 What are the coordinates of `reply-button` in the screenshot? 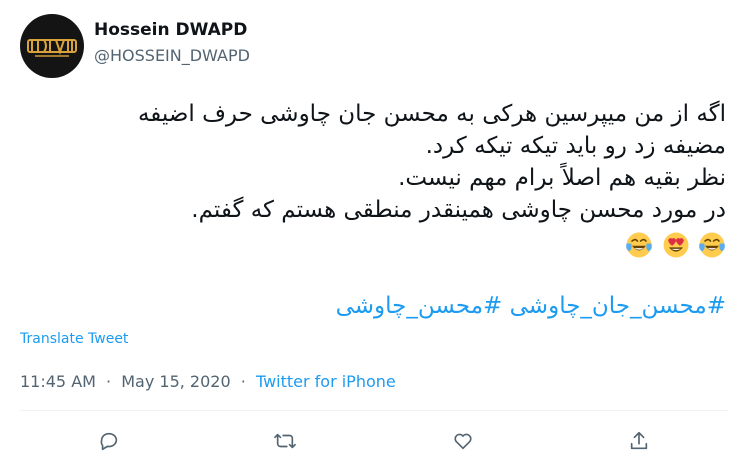 It's located at (109, 441).